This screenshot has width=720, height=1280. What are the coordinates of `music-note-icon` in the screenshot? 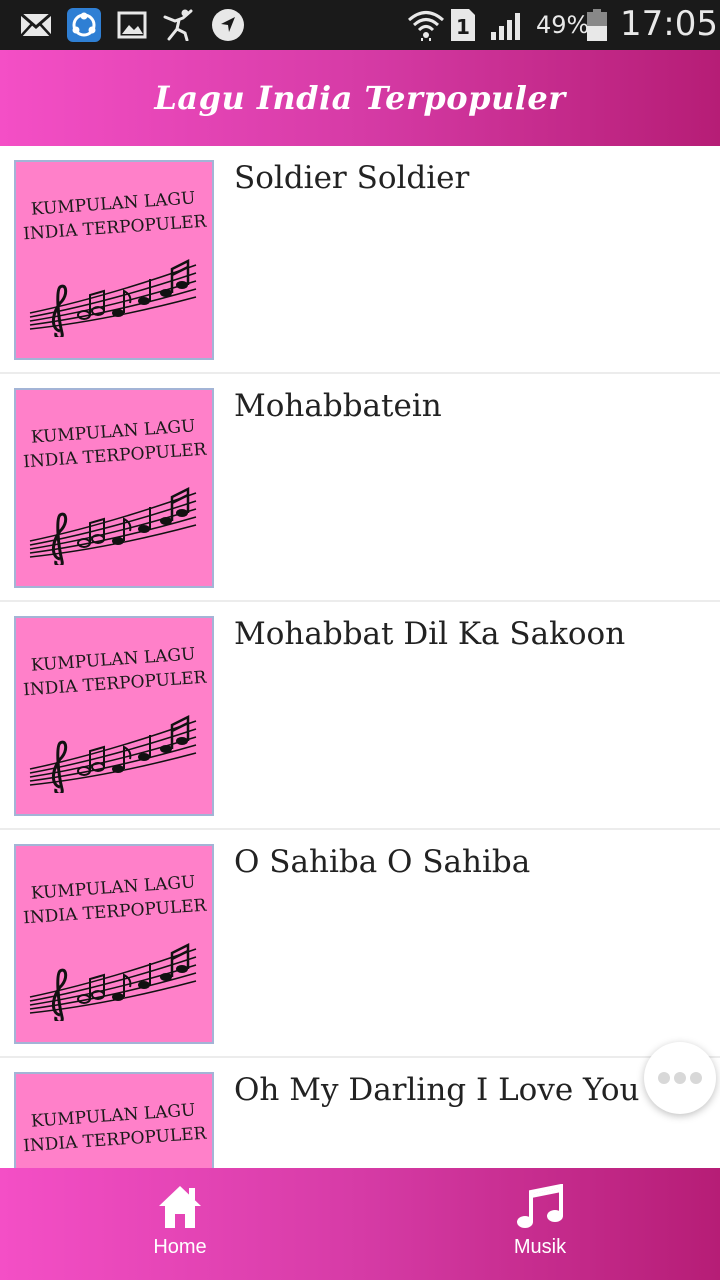 It's located at (540, 1209).